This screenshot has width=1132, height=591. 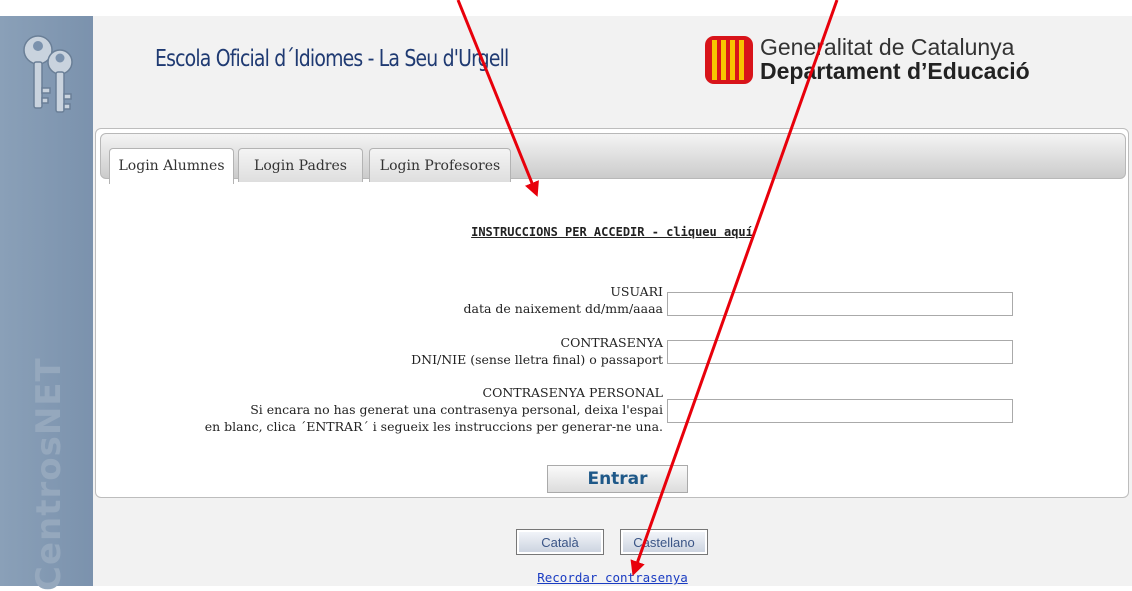 What do you see at coordinates (440, 165) in the screenshot?
I see `tab-login-profesores: Login Profesores` at bounding box center [440, 165].